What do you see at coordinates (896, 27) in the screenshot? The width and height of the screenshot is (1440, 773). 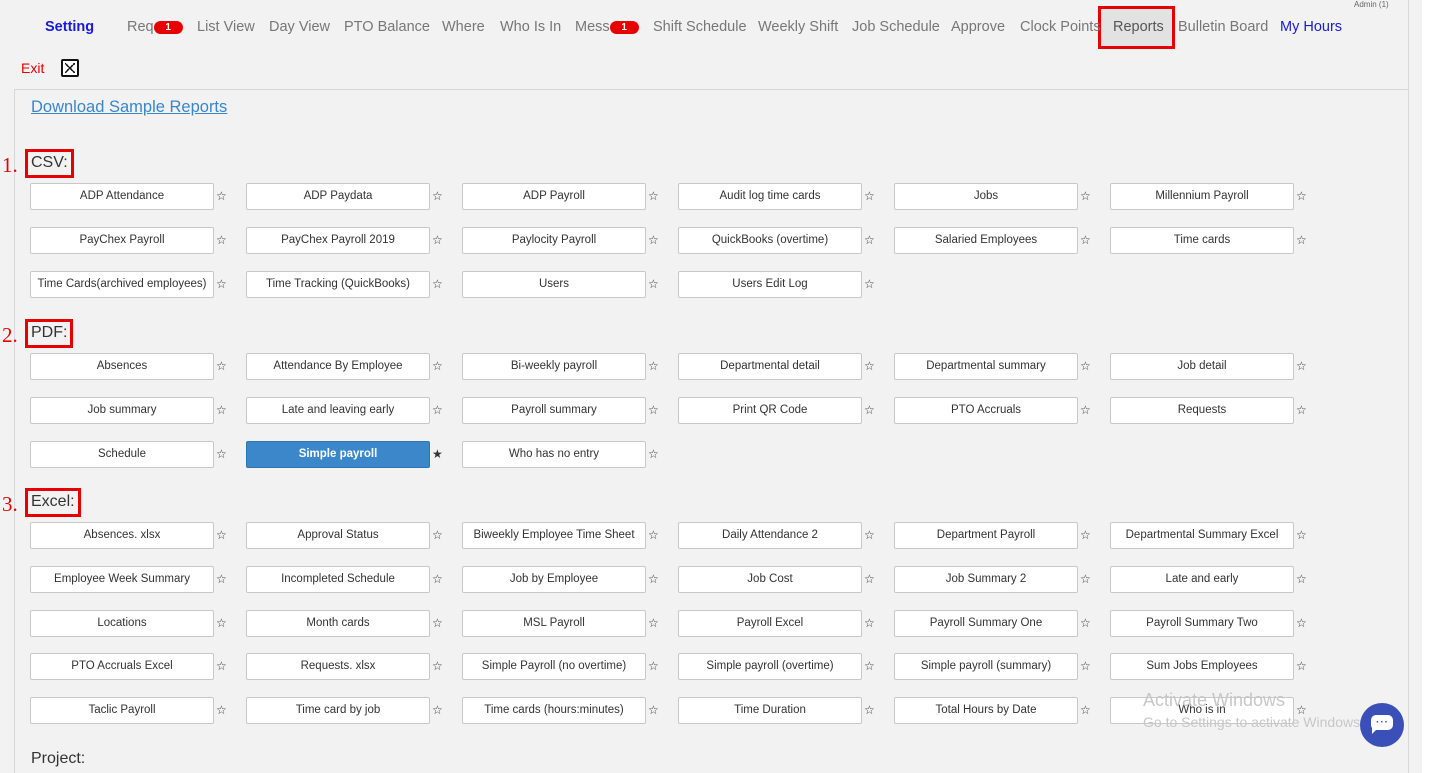 I see `nav-job-schedule: Job Schedule` at bounding box center [896, 27].